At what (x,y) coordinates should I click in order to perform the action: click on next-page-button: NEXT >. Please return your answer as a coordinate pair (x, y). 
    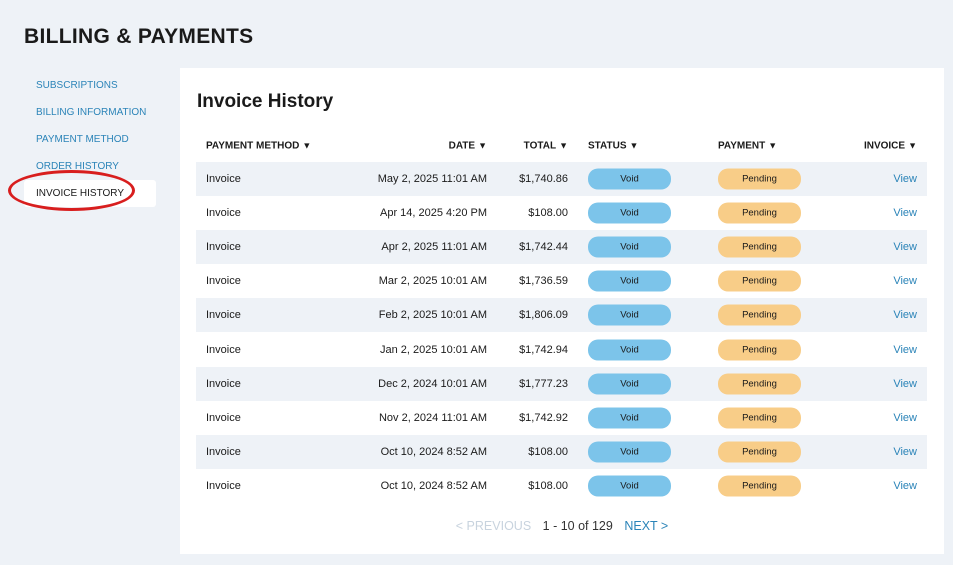
    Looking at the image, I should click on (646, 526).